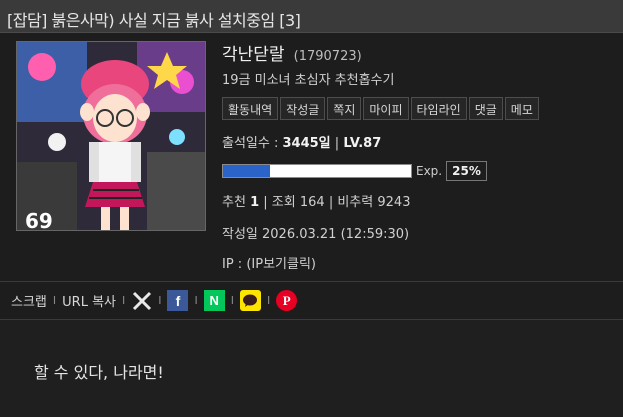 The width and height of the screenshot is (623, 417). What do you see at coordinates (362, 143) in the screenshot?
I see `author-level: LV.87` at bounding box center [362, 143].